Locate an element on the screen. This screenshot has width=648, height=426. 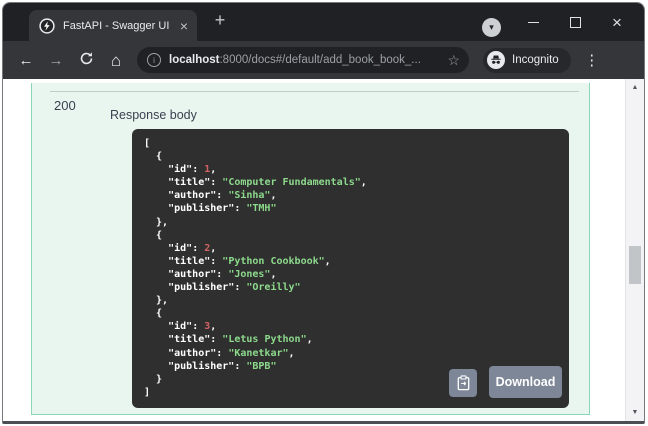
url-host: localhost is located at coordinates (194, 60).